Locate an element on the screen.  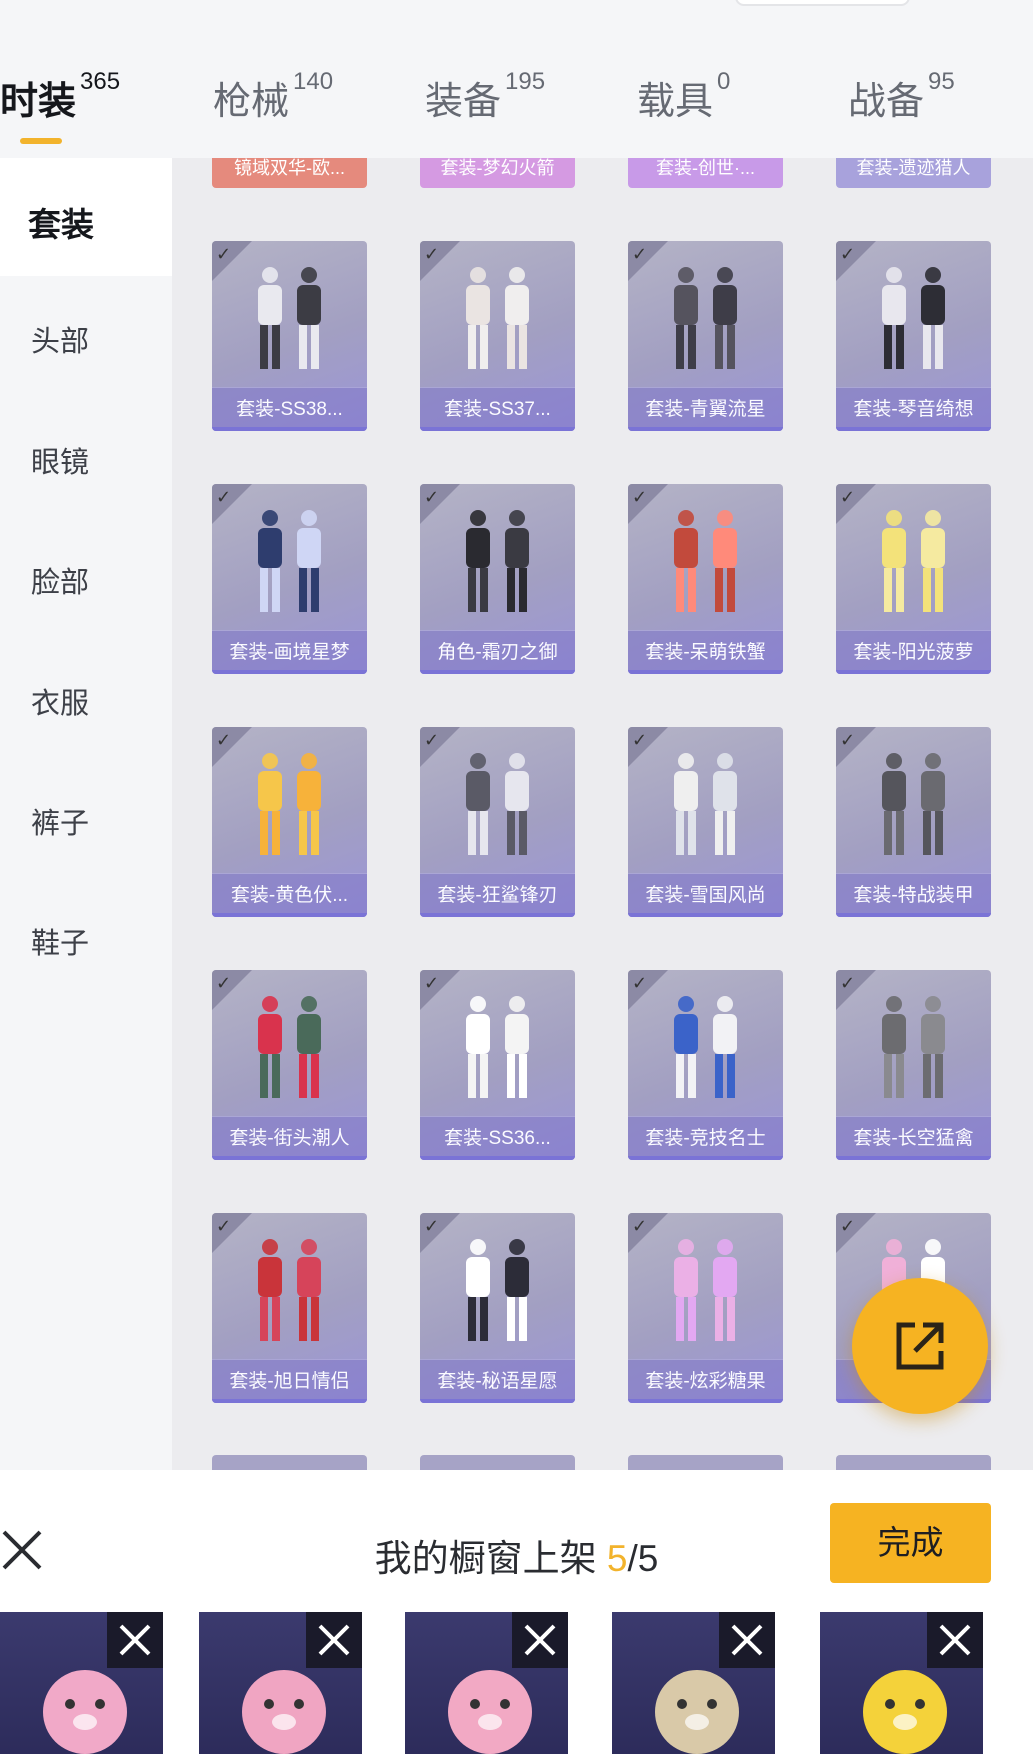
grid-card: ✓ 套装-秘语星愿 is located at coordinates (497, 1308).